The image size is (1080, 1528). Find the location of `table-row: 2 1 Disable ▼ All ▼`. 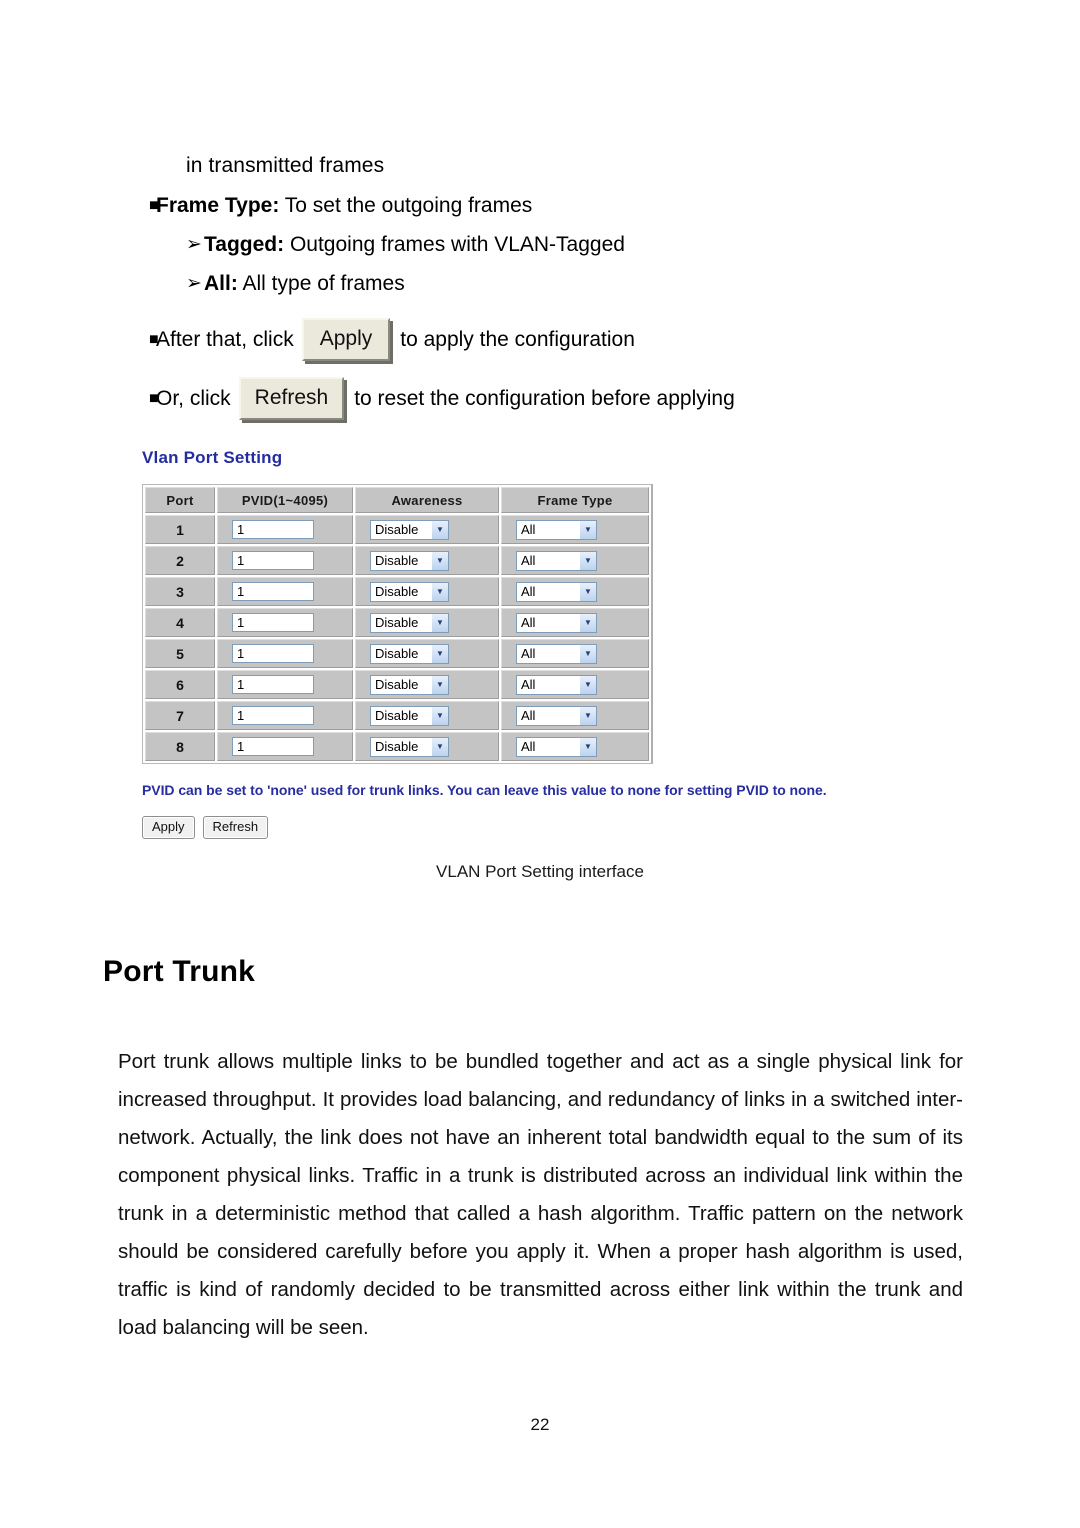

table-row: 2 1 Disable ▼ All ▼ is located at coordinates (397, 560).